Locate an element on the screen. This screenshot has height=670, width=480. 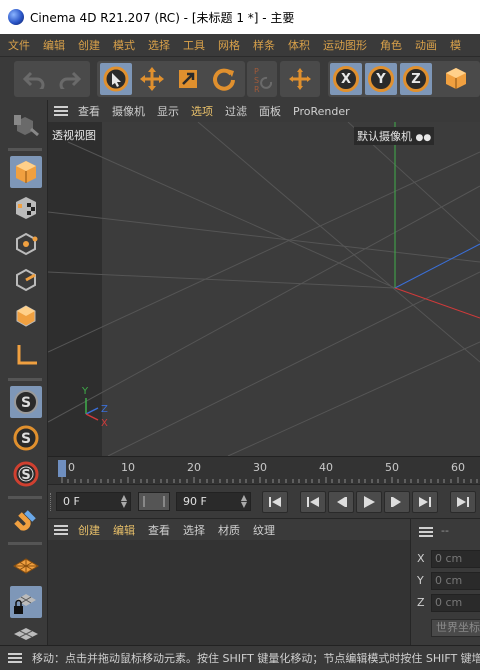
svg-text: P is located at coordinates (256, 71).